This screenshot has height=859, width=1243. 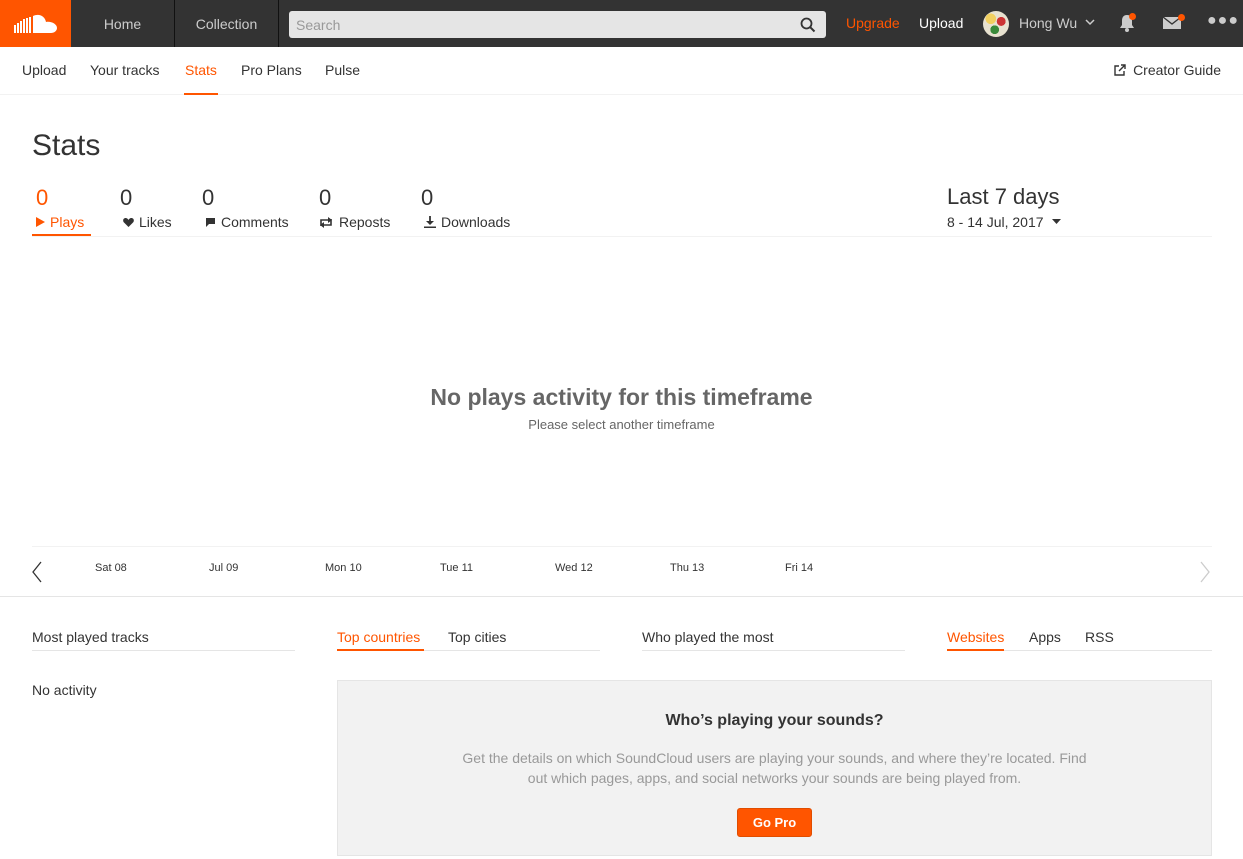 What do you see at coordinates (326, 222) in the screenshot?
I see `repost-icon` at bounding box center [326, 222].